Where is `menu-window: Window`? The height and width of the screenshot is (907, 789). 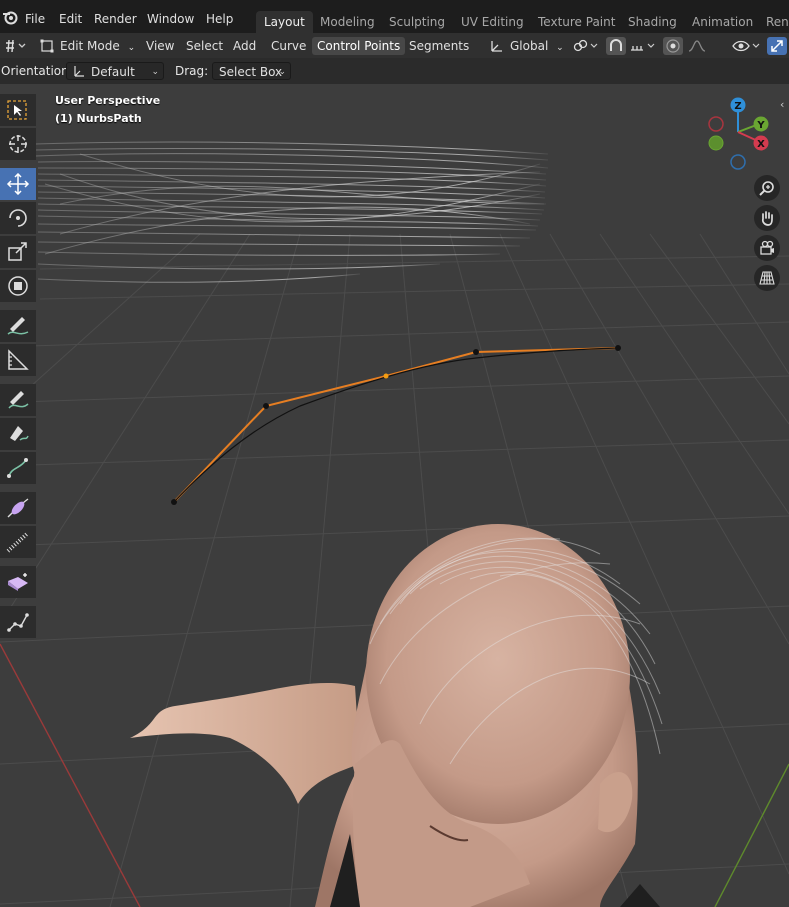
menu-window: Window is located at coordinates (170, 19).